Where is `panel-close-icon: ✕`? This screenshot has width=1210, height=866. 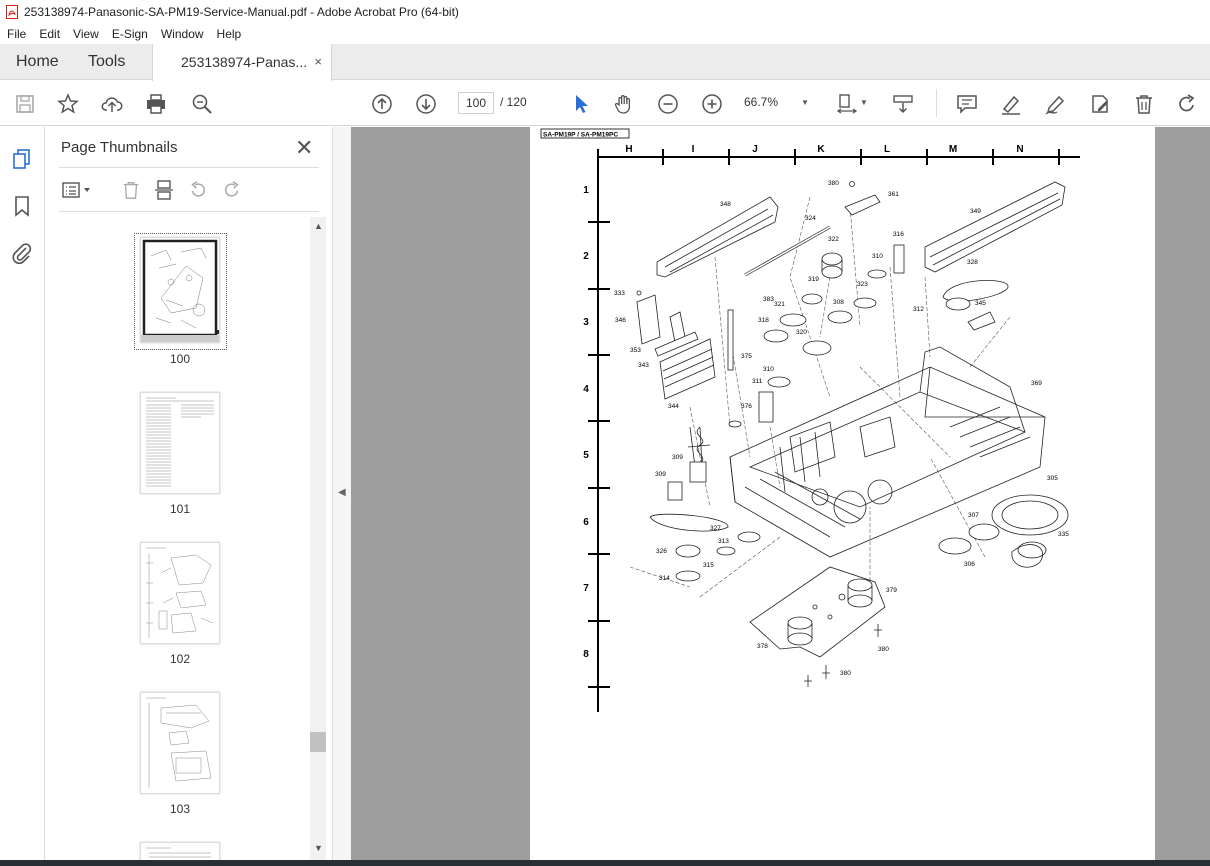
panel-close-icon: ✕ is located at coordinates (304, 148).